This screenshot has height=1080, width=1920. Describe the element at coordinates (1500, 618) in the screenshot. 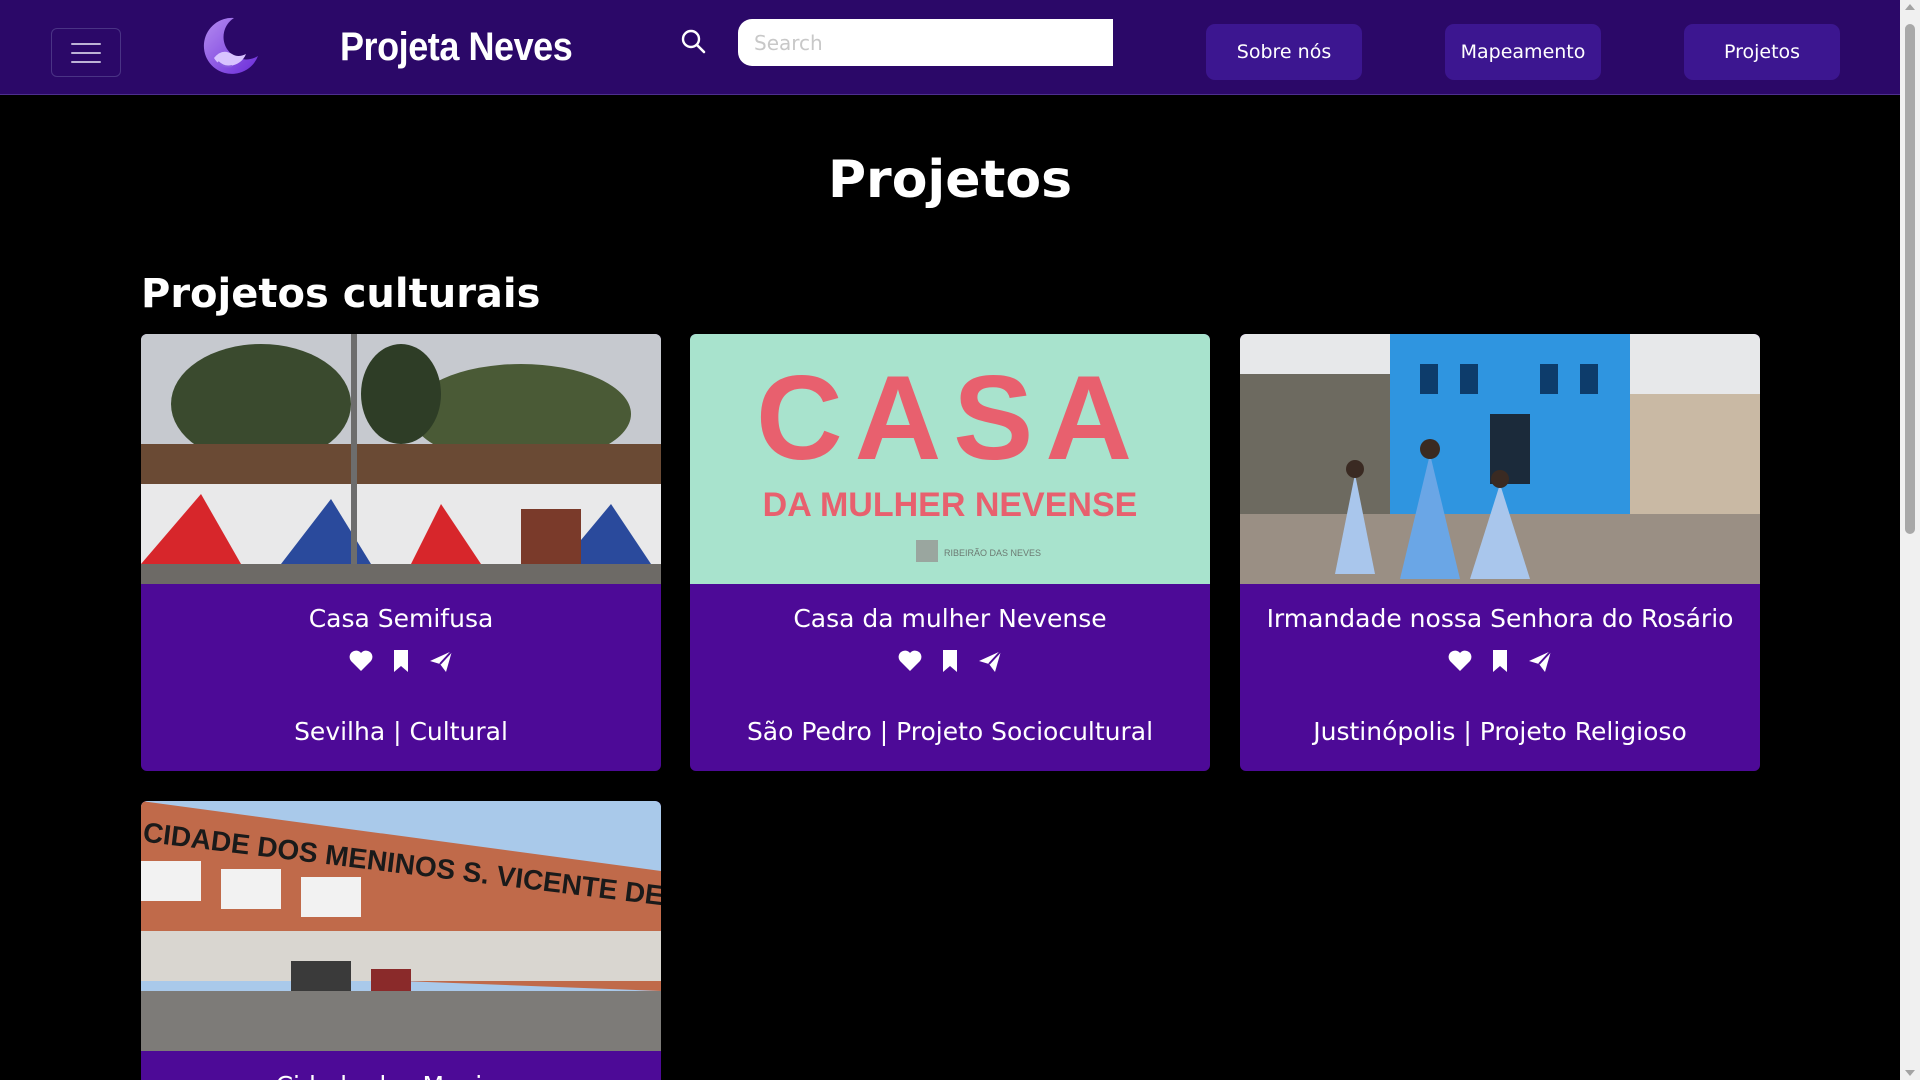

I see `project-card-title: Irmandade nossa Senhora do Rosário` at that location.